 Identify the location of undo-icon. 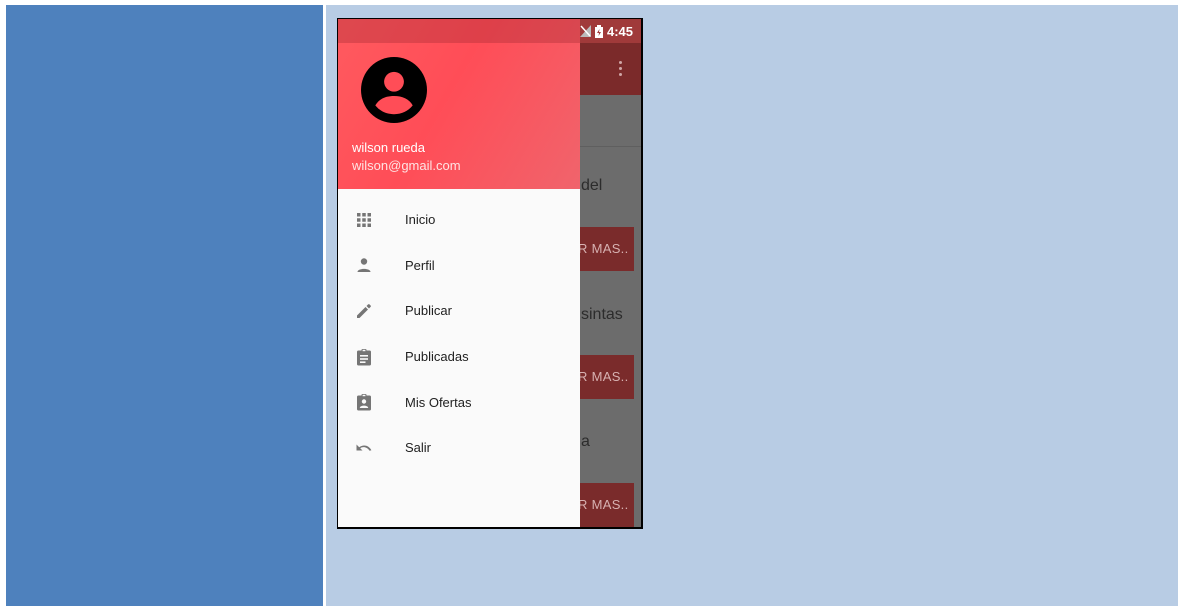
(364, 448).